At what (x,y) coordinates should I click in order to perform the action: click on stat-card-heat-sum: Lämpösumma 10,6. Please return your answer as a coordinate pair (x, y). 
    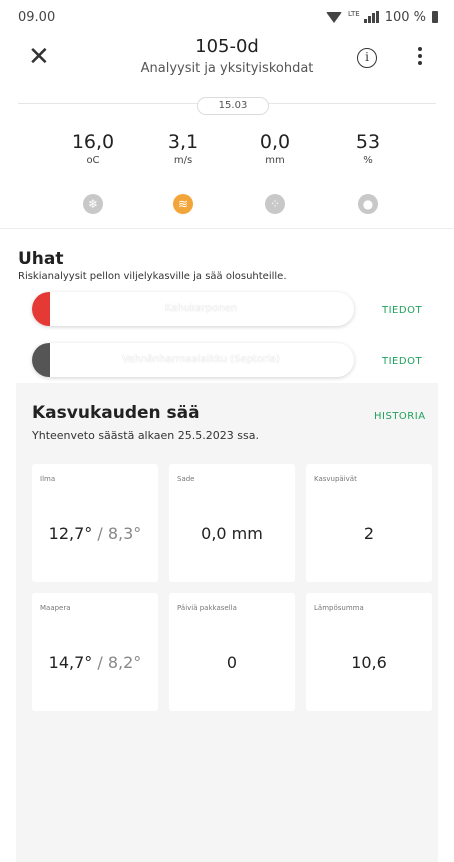
    Looking at the image, I should click on (369, 652).